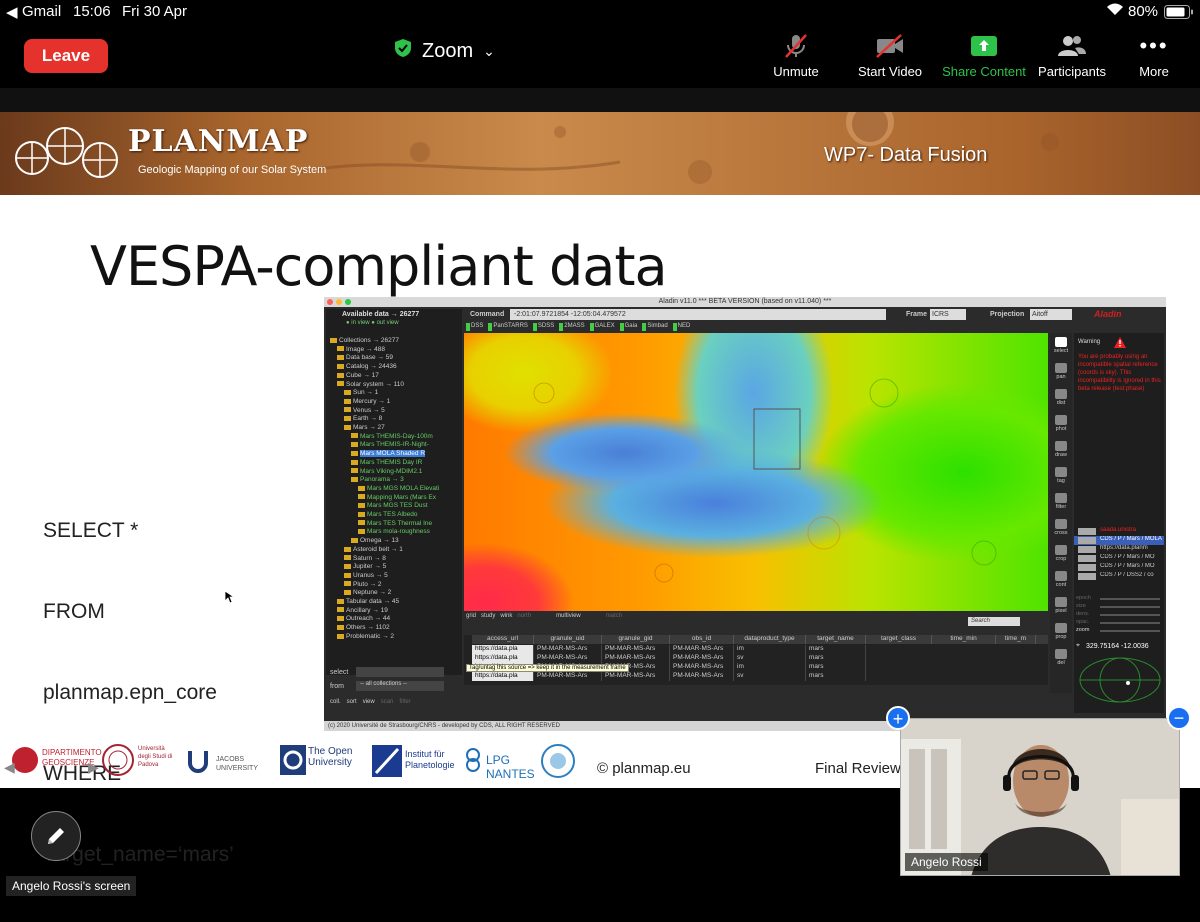 This screenshot has width=1200, height=922. Describe the element at coordinates (898, 718) in the screenshot. I see `expand-video-button: +` at that location.